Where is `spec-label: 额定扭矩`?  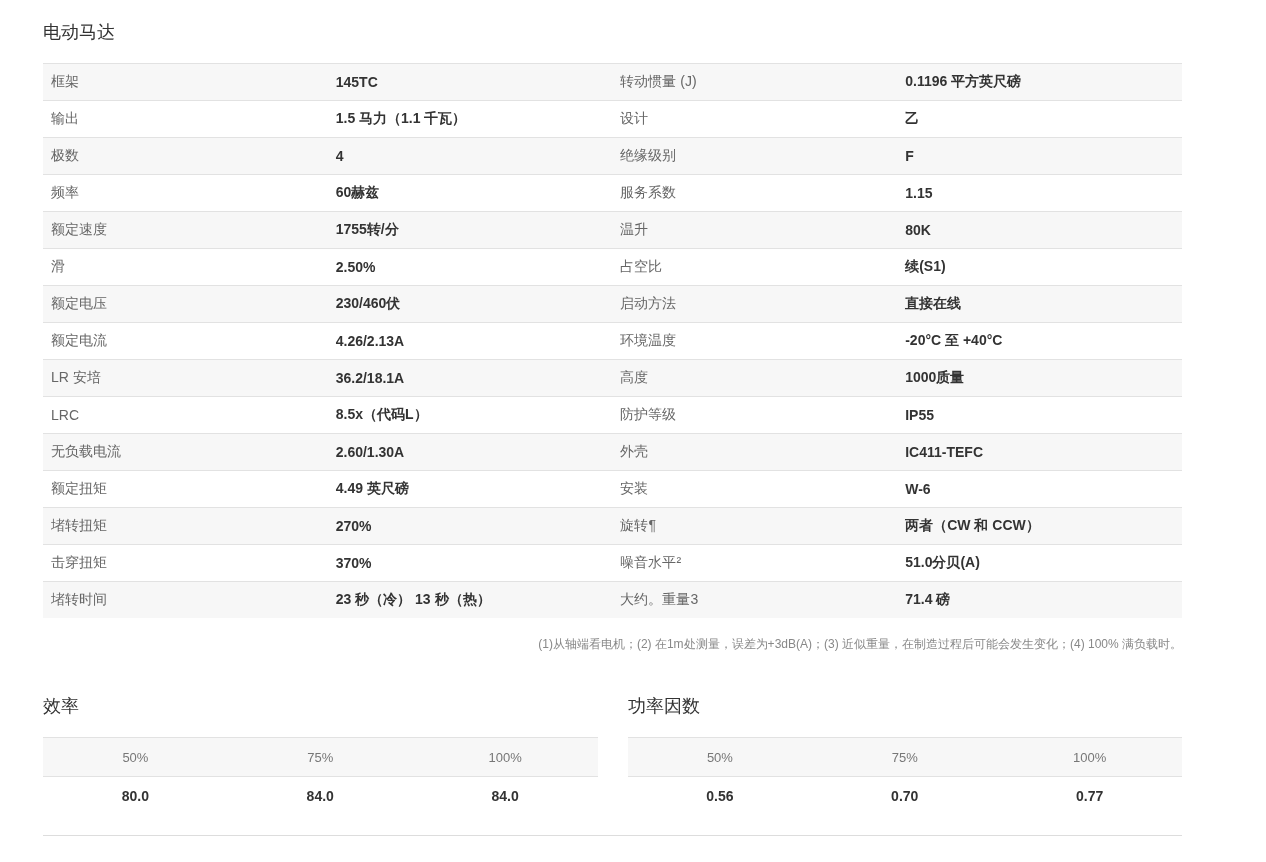 spec-label: 额定扭矩 is located at coordinates (79, 488).